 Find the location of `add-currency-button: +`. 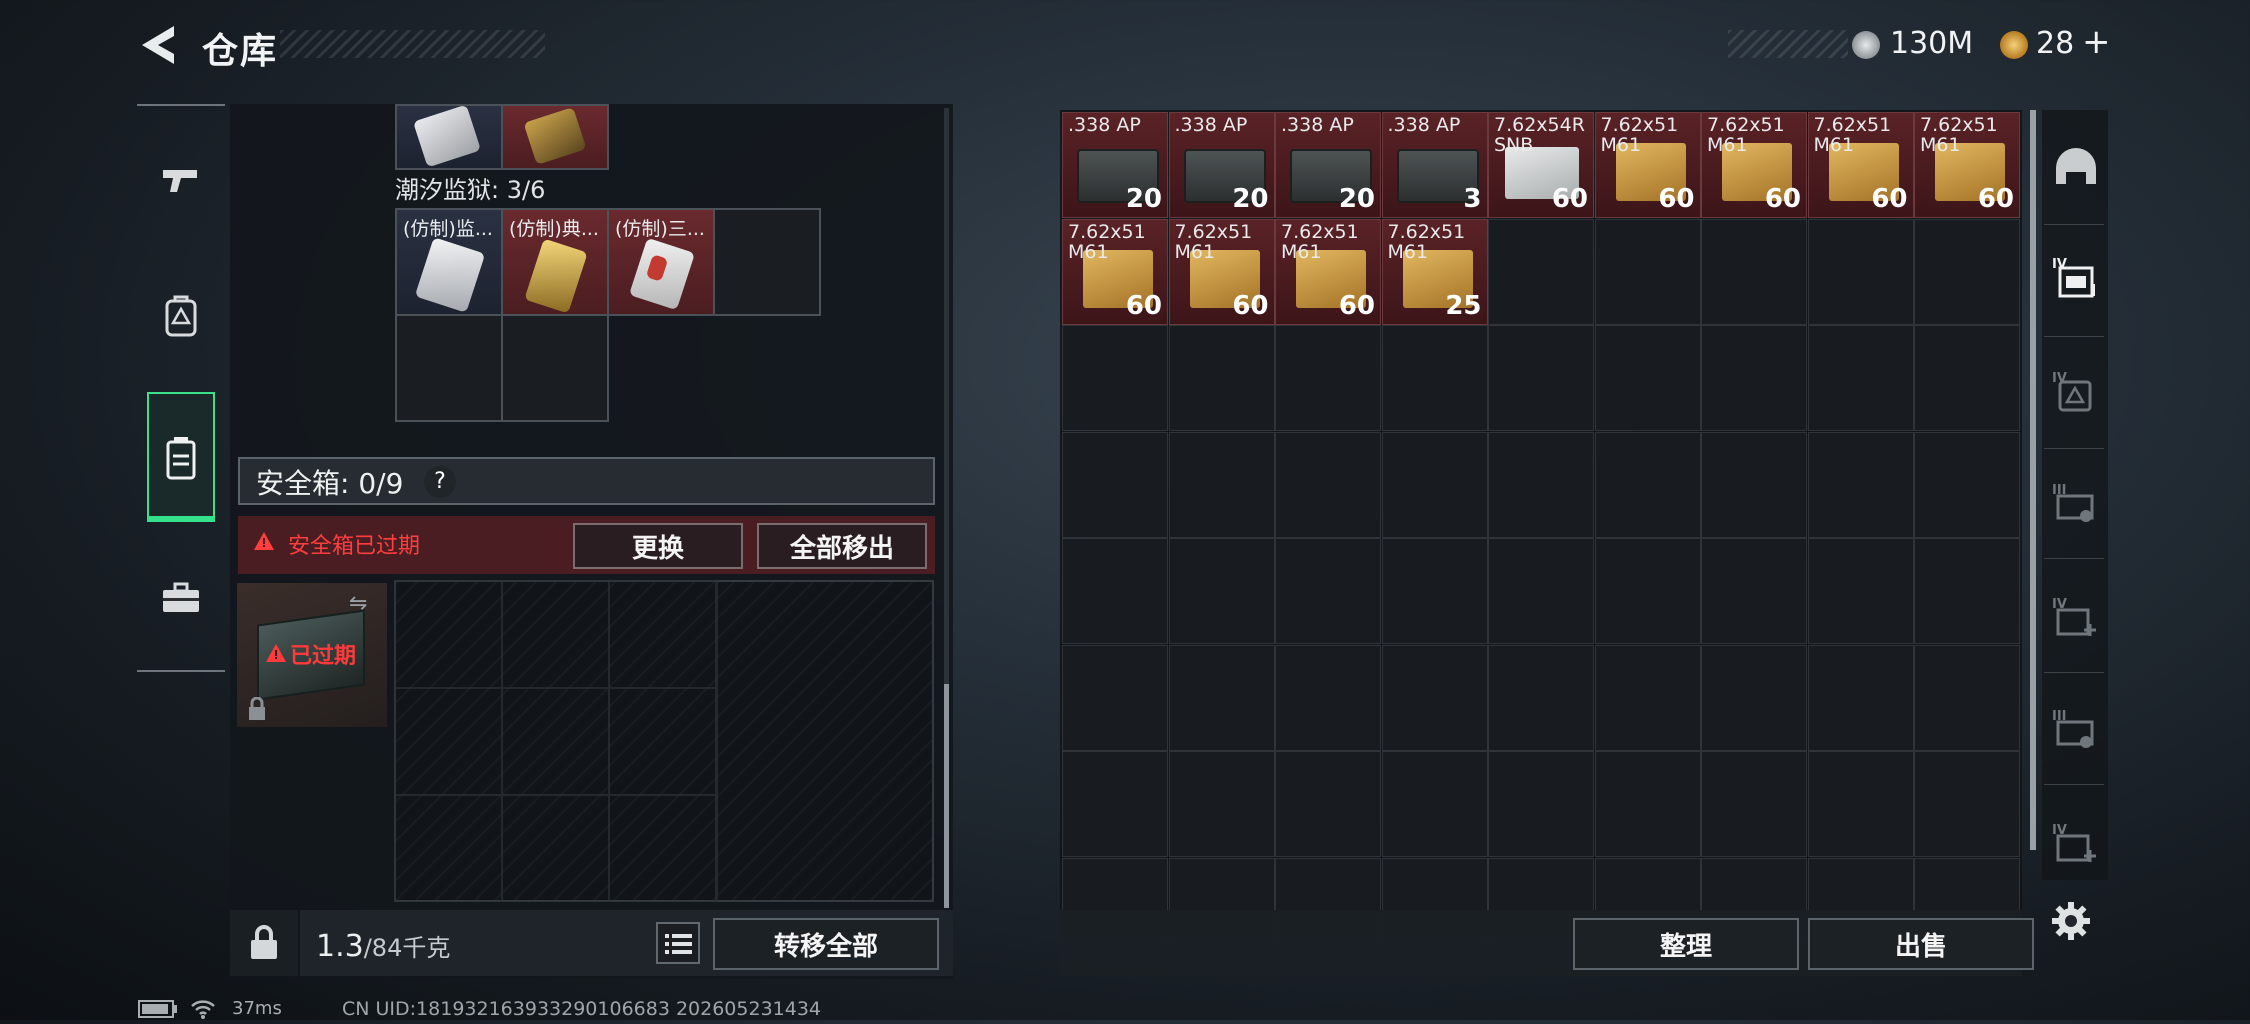

add-currency-button: + is located at coordinates (2096, 42).